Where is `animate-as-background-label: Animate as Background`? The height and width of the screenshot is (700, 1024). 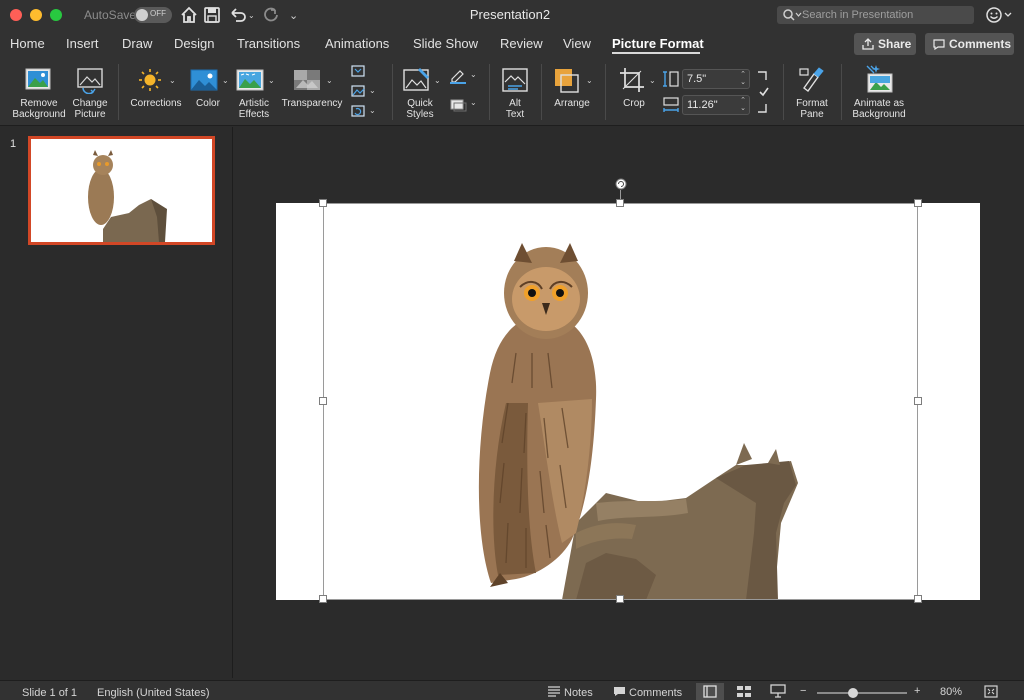
animate-as-background-label: Animate as Background is located at coordinates (879, 109).